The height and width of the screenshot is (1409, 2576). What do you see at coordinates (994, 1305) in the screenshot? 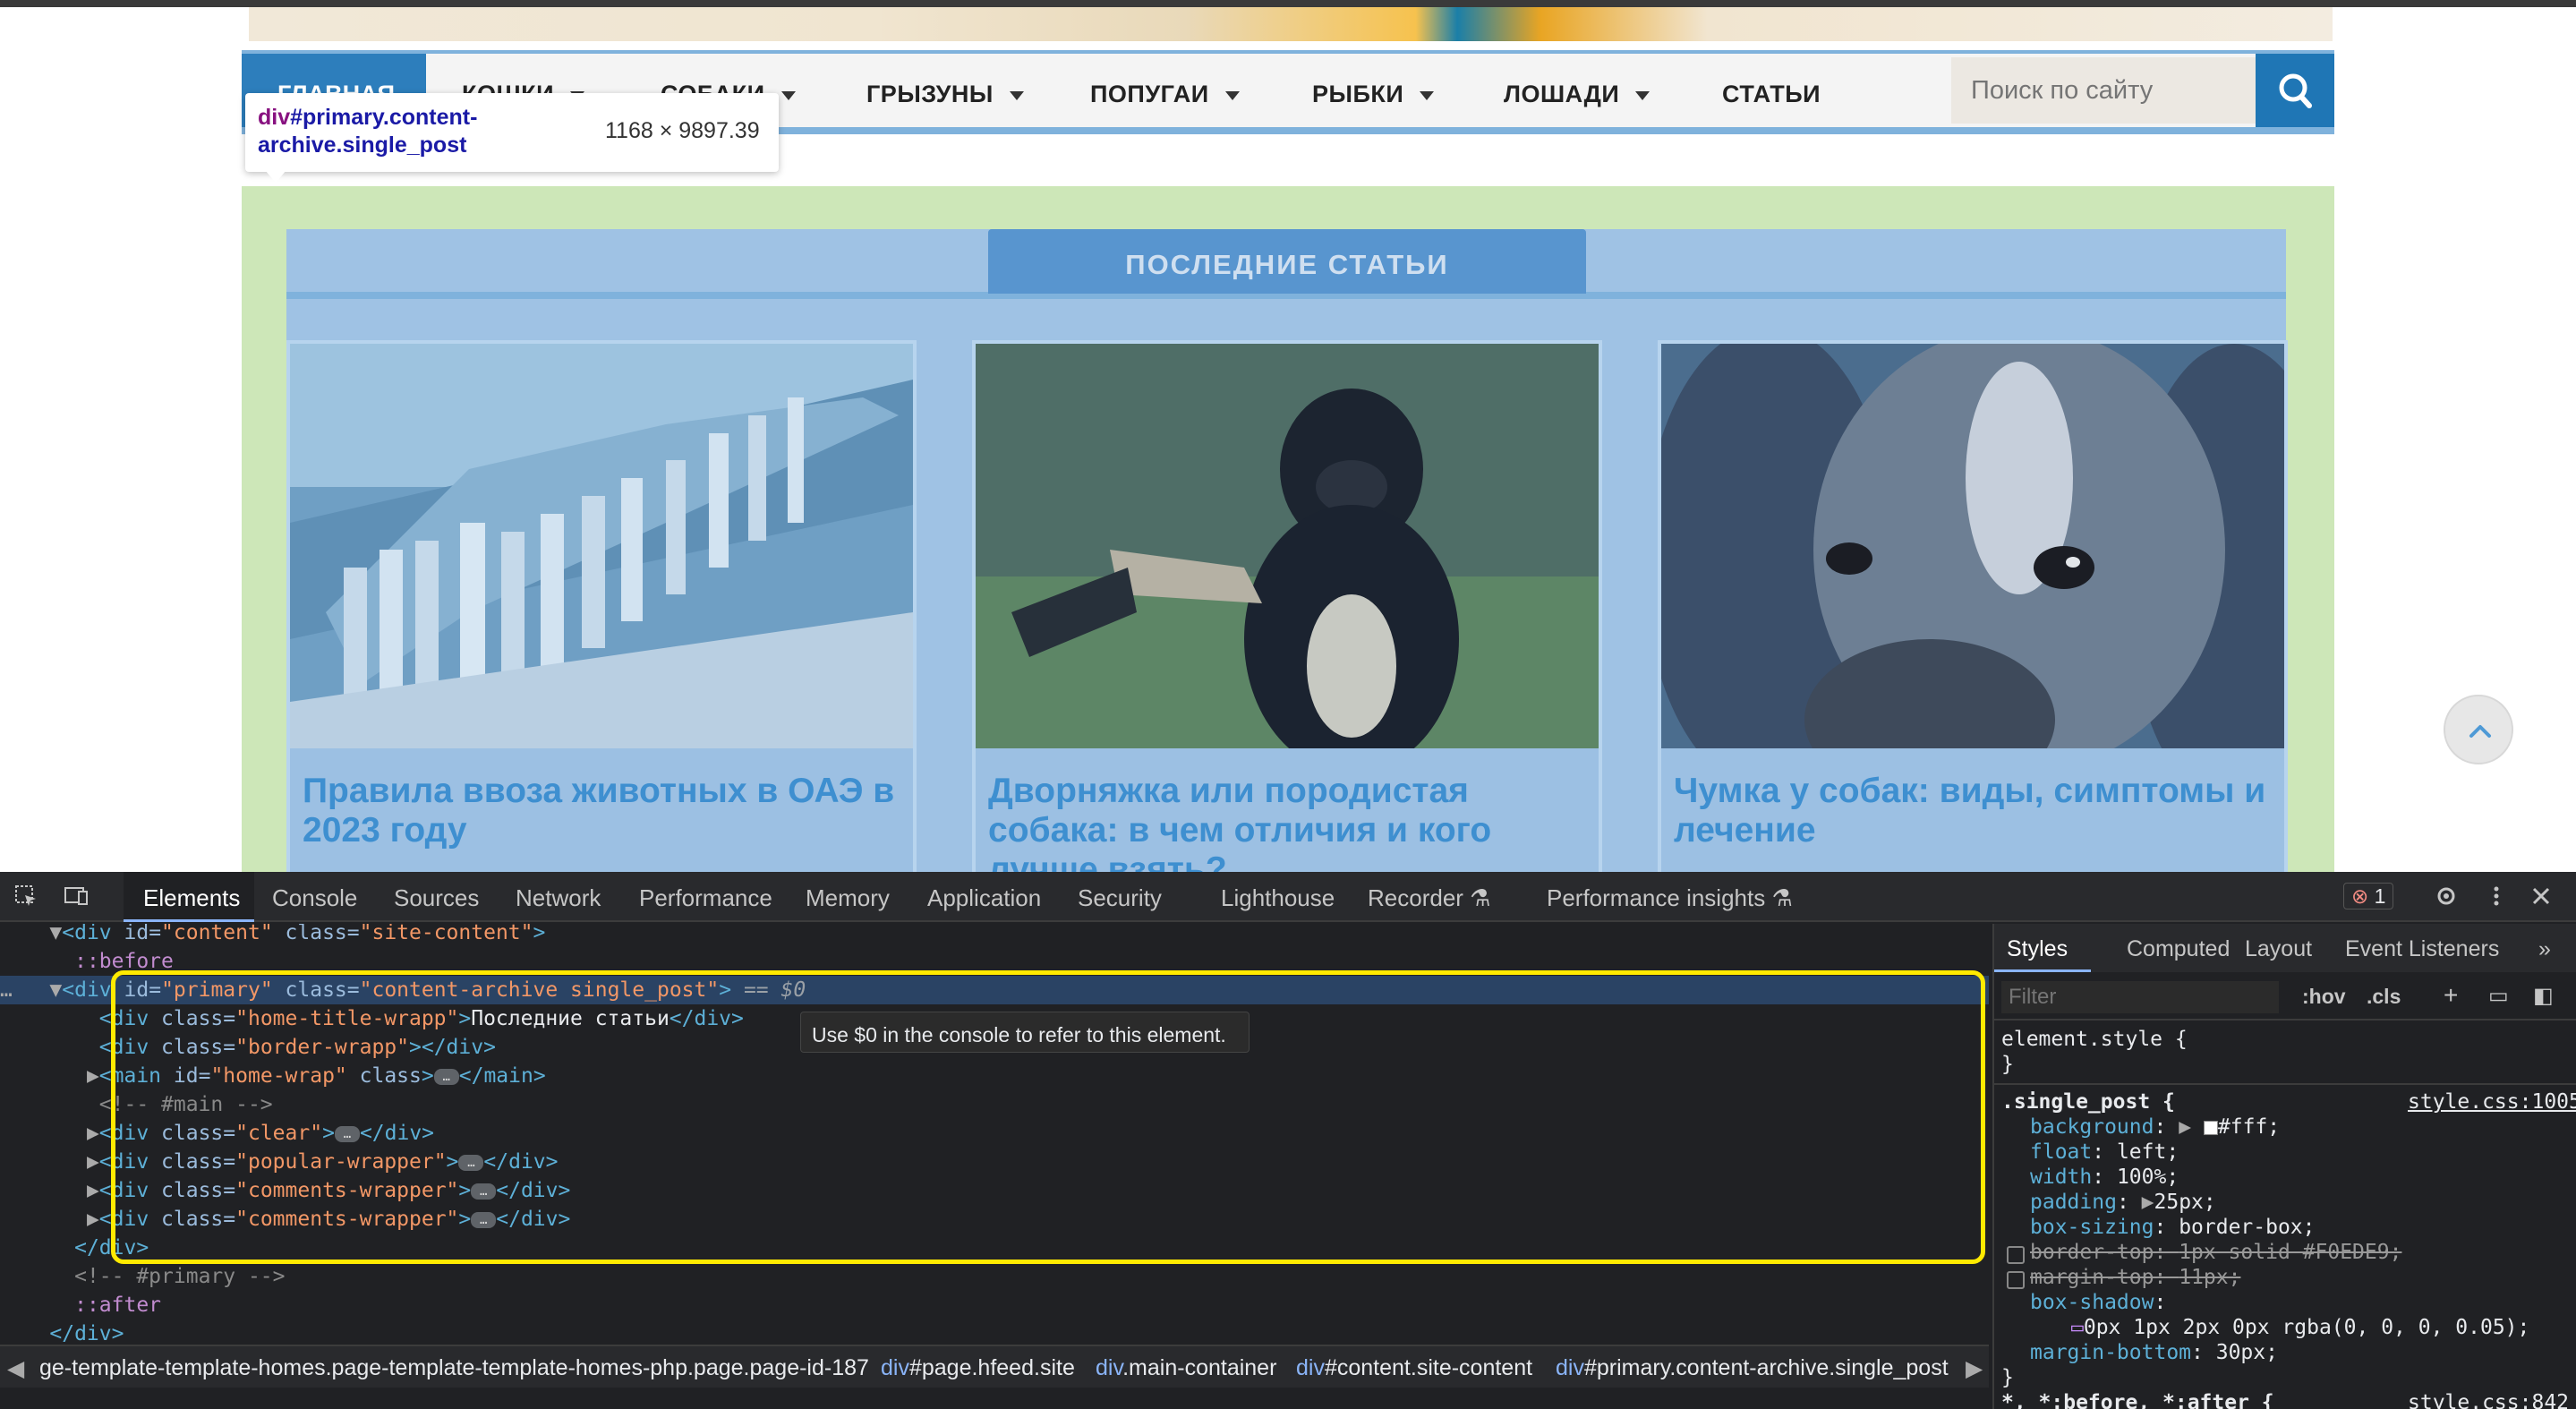
I see `dom-node-after: ::after` at bounding box center [994, 1305].